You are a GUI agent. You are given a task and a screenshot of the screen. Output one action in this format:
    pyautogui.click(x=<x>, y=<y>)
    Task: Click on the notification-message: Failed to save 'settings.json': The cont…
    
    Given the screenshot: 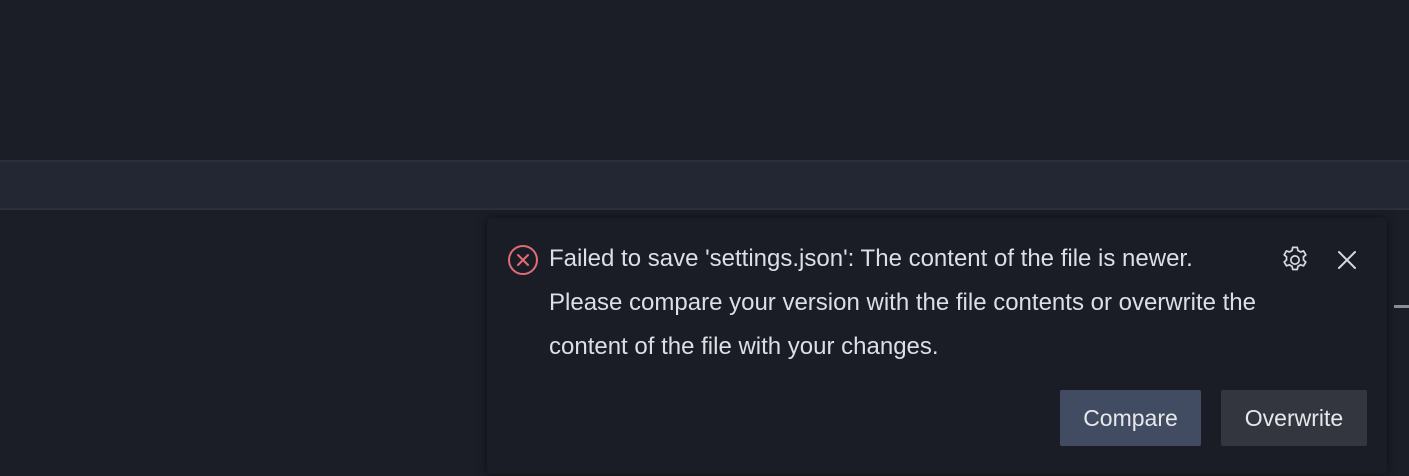 What is the action you would take?
    pyautogui.click(x=903, y=302)
    